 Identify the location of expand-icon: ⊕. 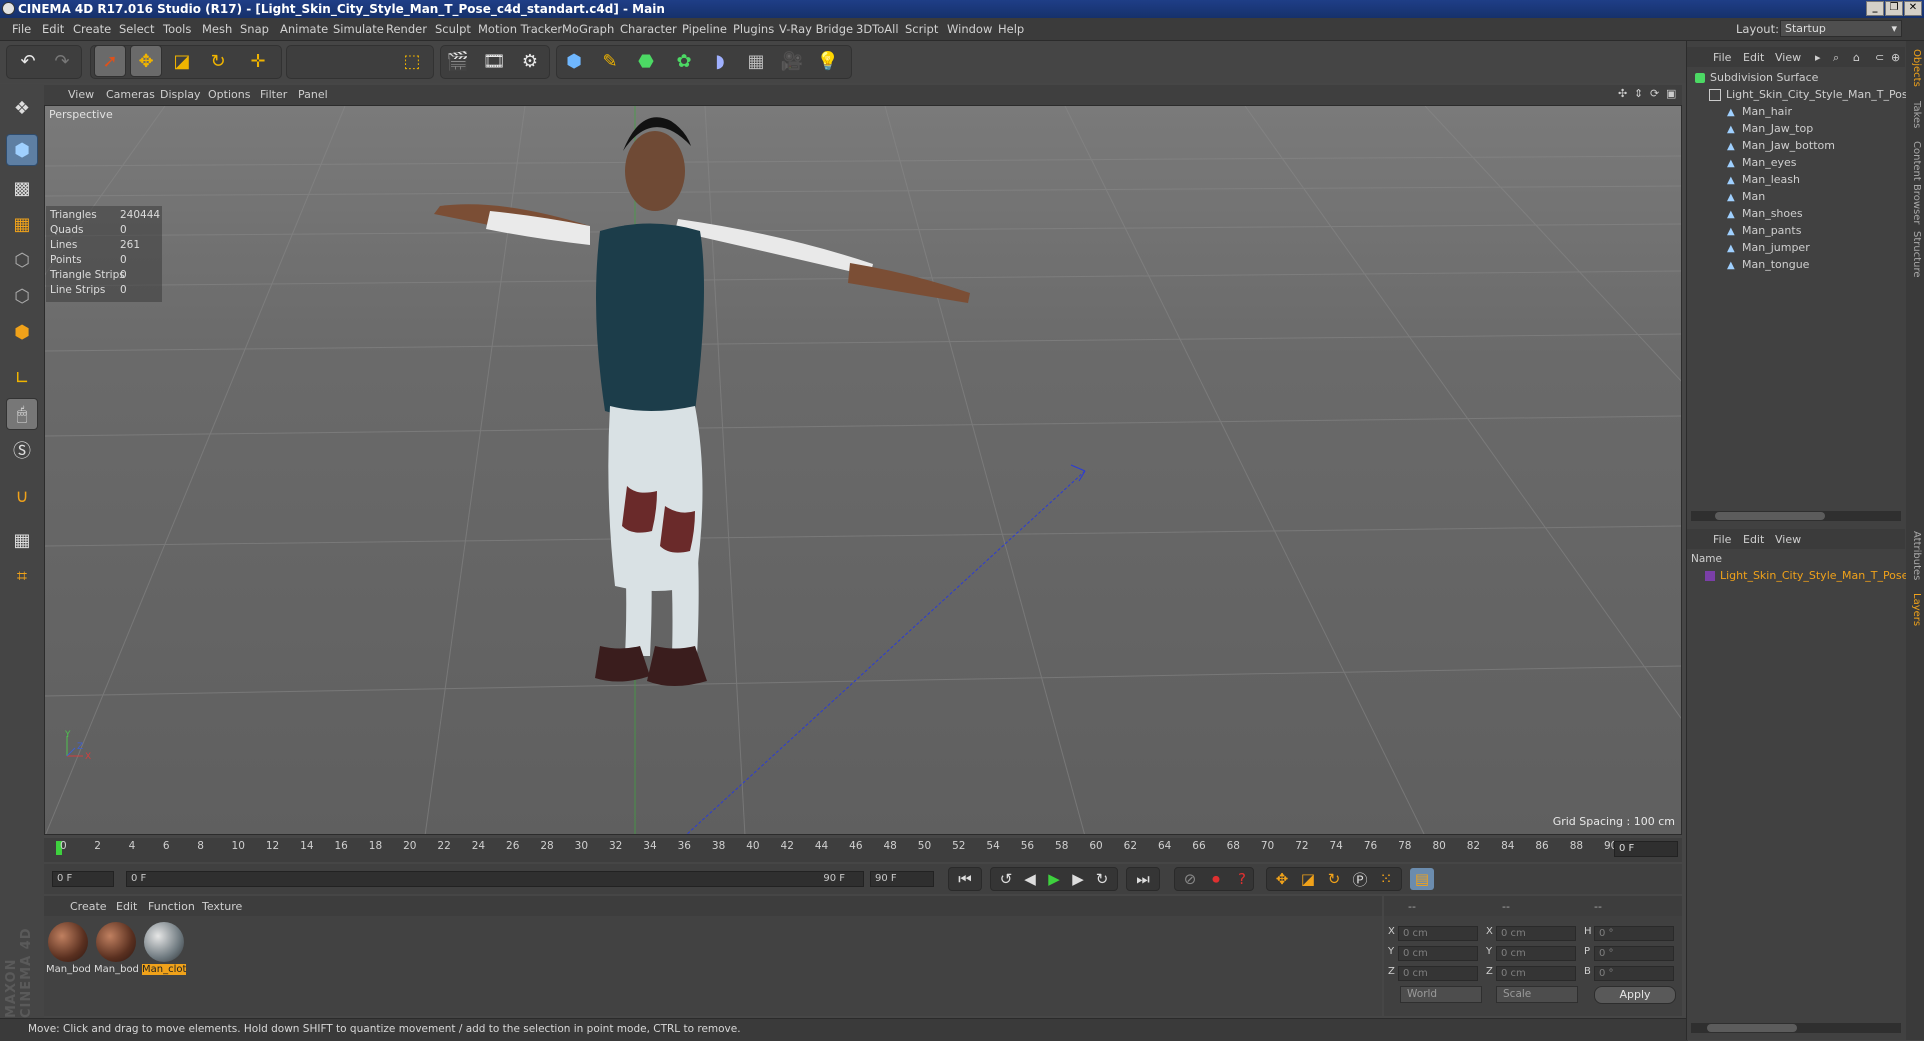
(1895, 57).